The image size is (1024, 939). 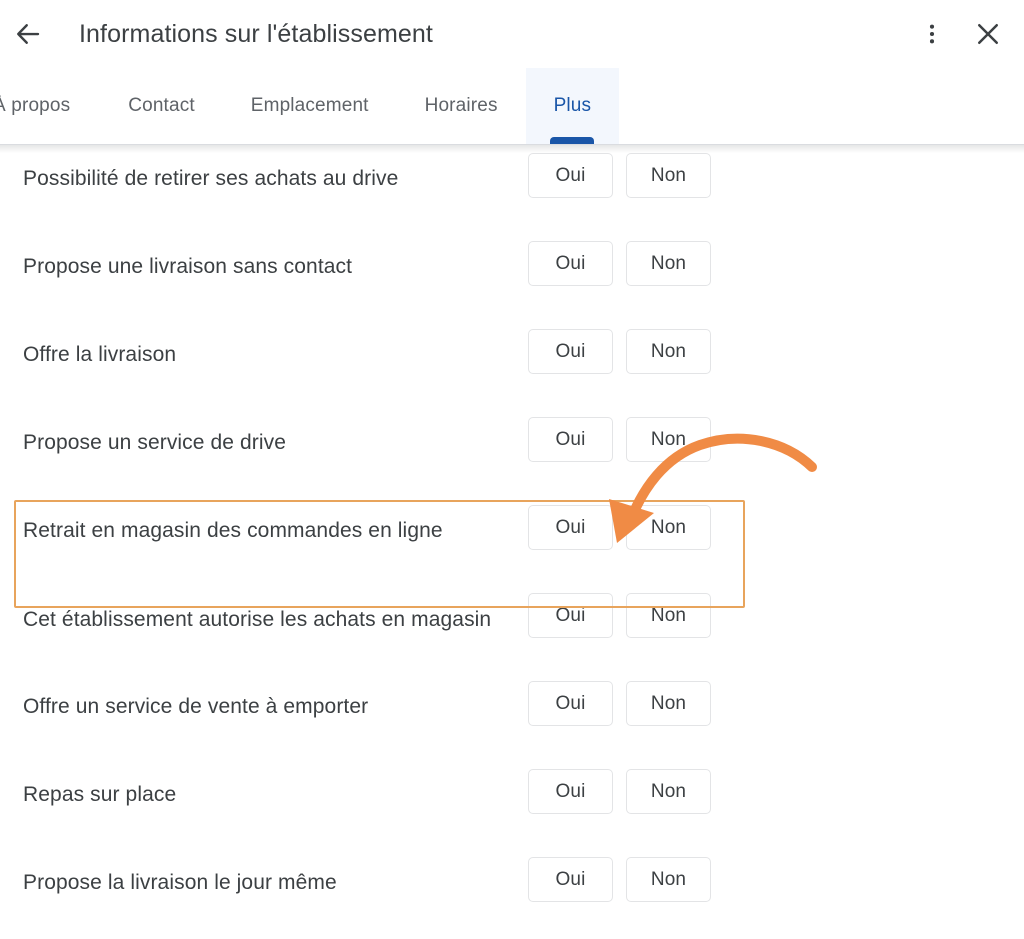 I want to click on close-icon, so click(x=988, y=34).